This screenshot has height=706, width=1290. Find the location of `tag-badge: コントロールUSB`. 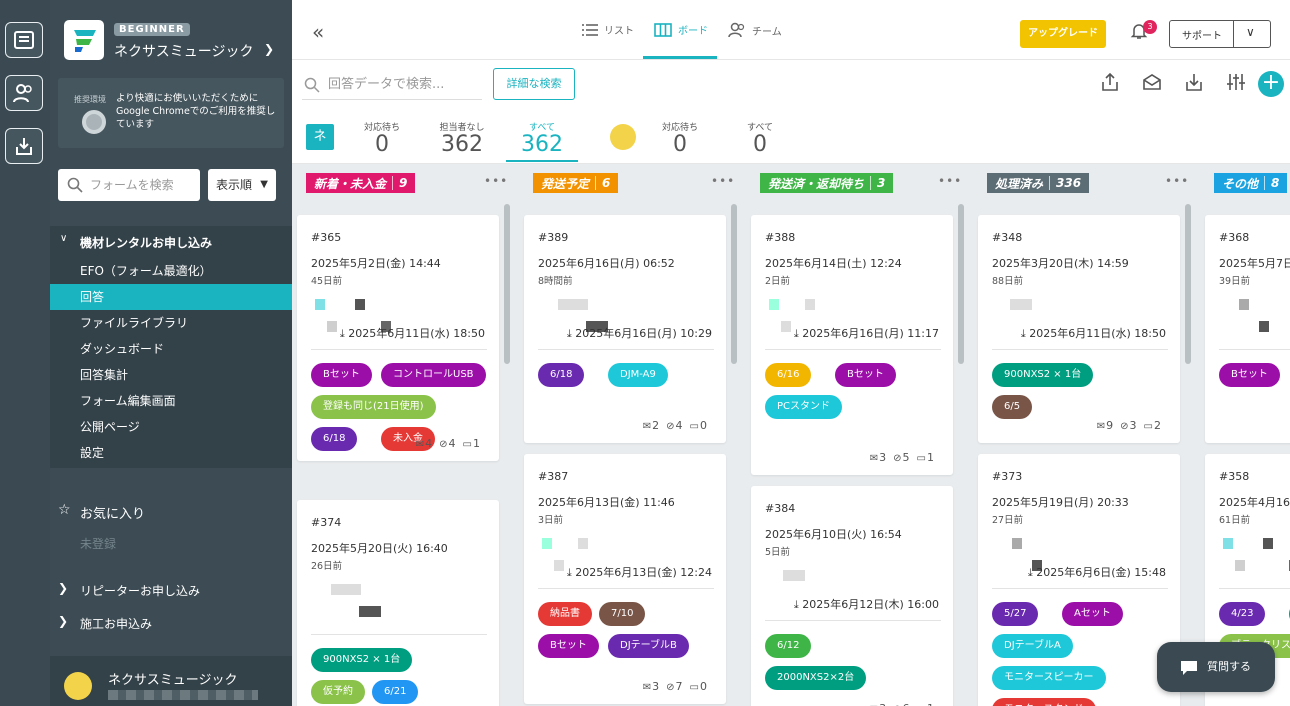

tag-badge: コントロールUSB is located at coordinates (433, 375).